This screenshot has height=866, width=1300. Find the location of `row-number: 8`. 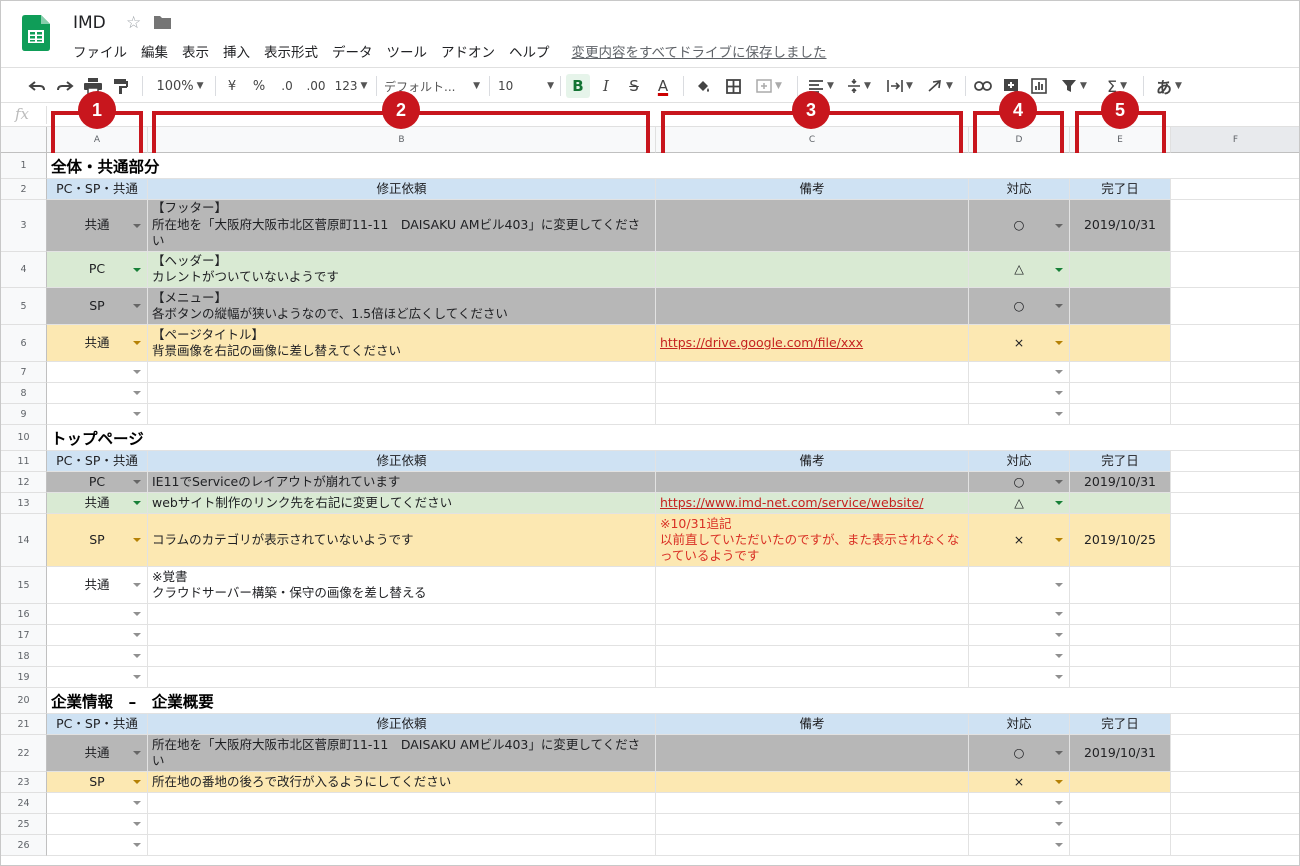

row-number: 8 is located at coordinates (24, 393).